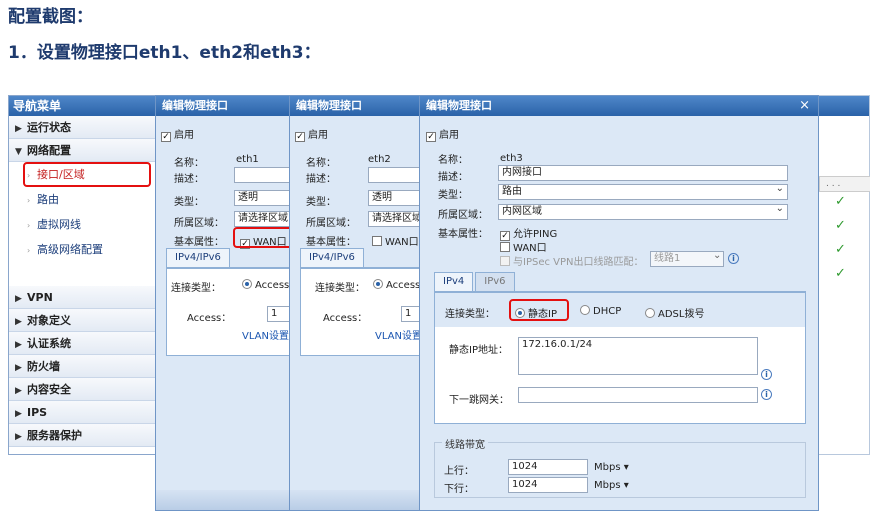 This screenshot has width=870, height=516. Describe the element at coordinates (578, 262) in the screenshot. I see `vpn-match-label: 与IPSec VPN出口线路匹配：` at that location.